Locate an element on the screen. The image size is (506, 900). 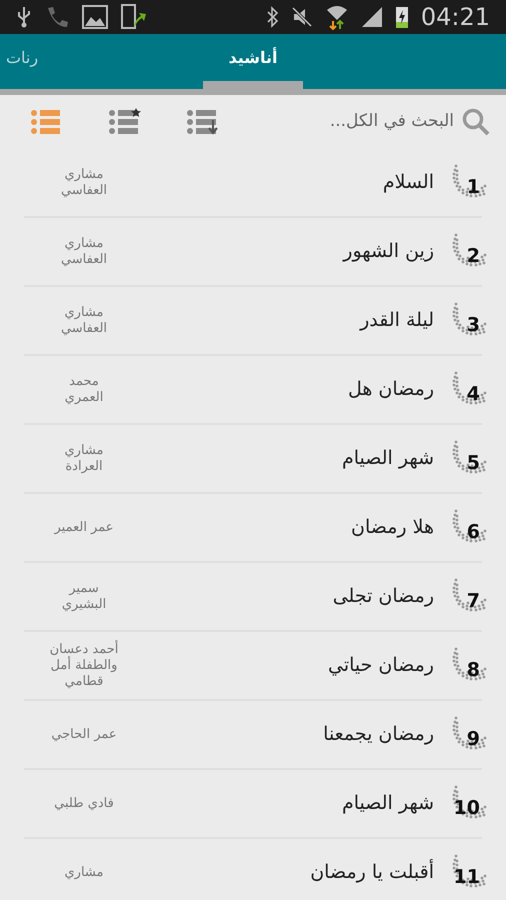
bluetooth-icon is located at coordinates (272, 17).